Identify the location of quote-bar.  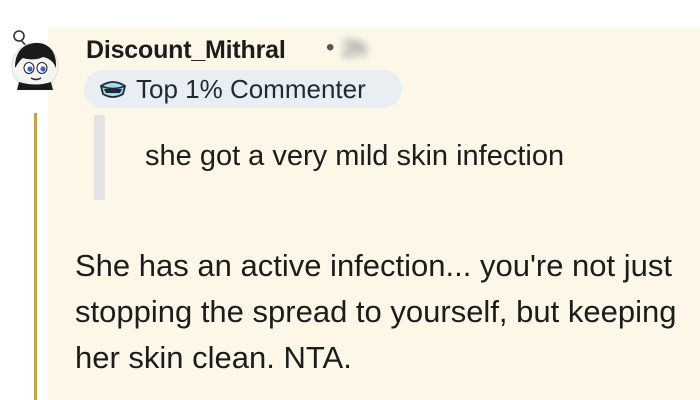
(99, 157).